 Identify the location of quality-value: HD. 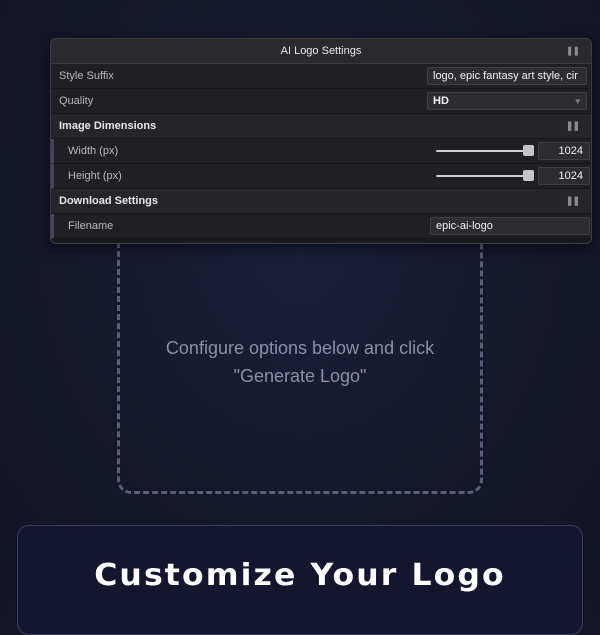
(441, 101).